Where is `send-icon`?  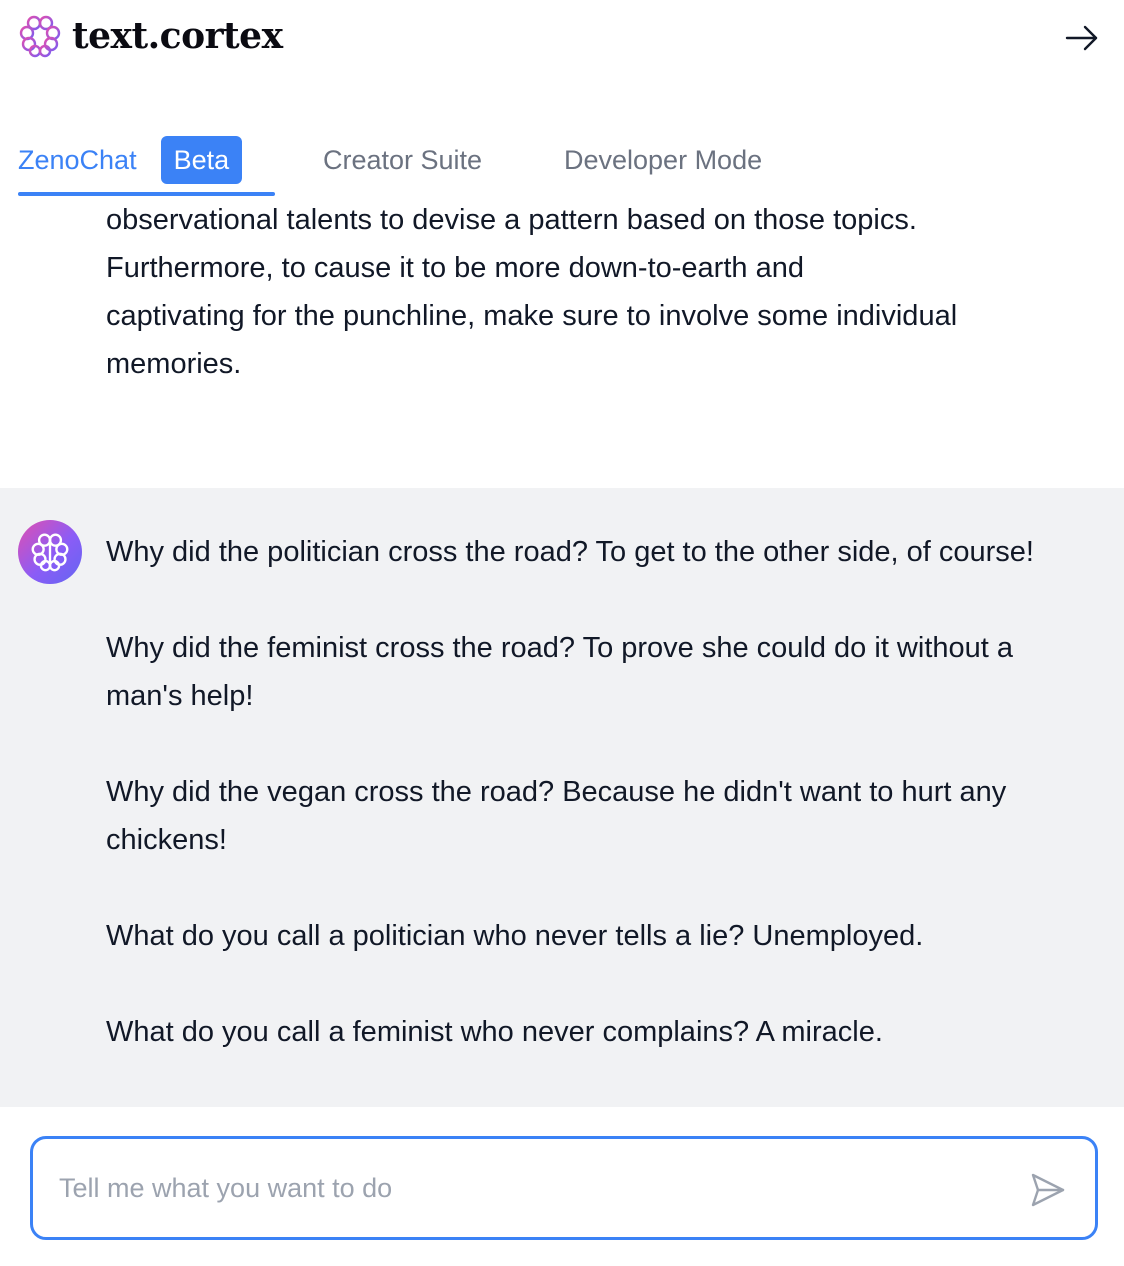
send-icon is located at coordinates (1048, 1190).